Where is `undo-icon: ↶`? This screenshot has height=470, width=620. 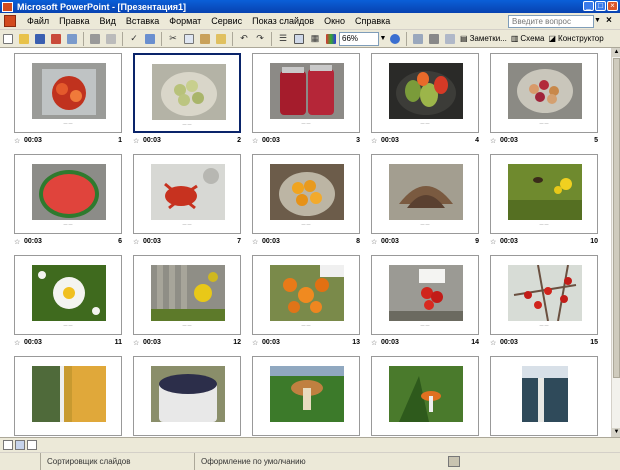 undo-icon: ↶ is located at coordinates (244, 39).